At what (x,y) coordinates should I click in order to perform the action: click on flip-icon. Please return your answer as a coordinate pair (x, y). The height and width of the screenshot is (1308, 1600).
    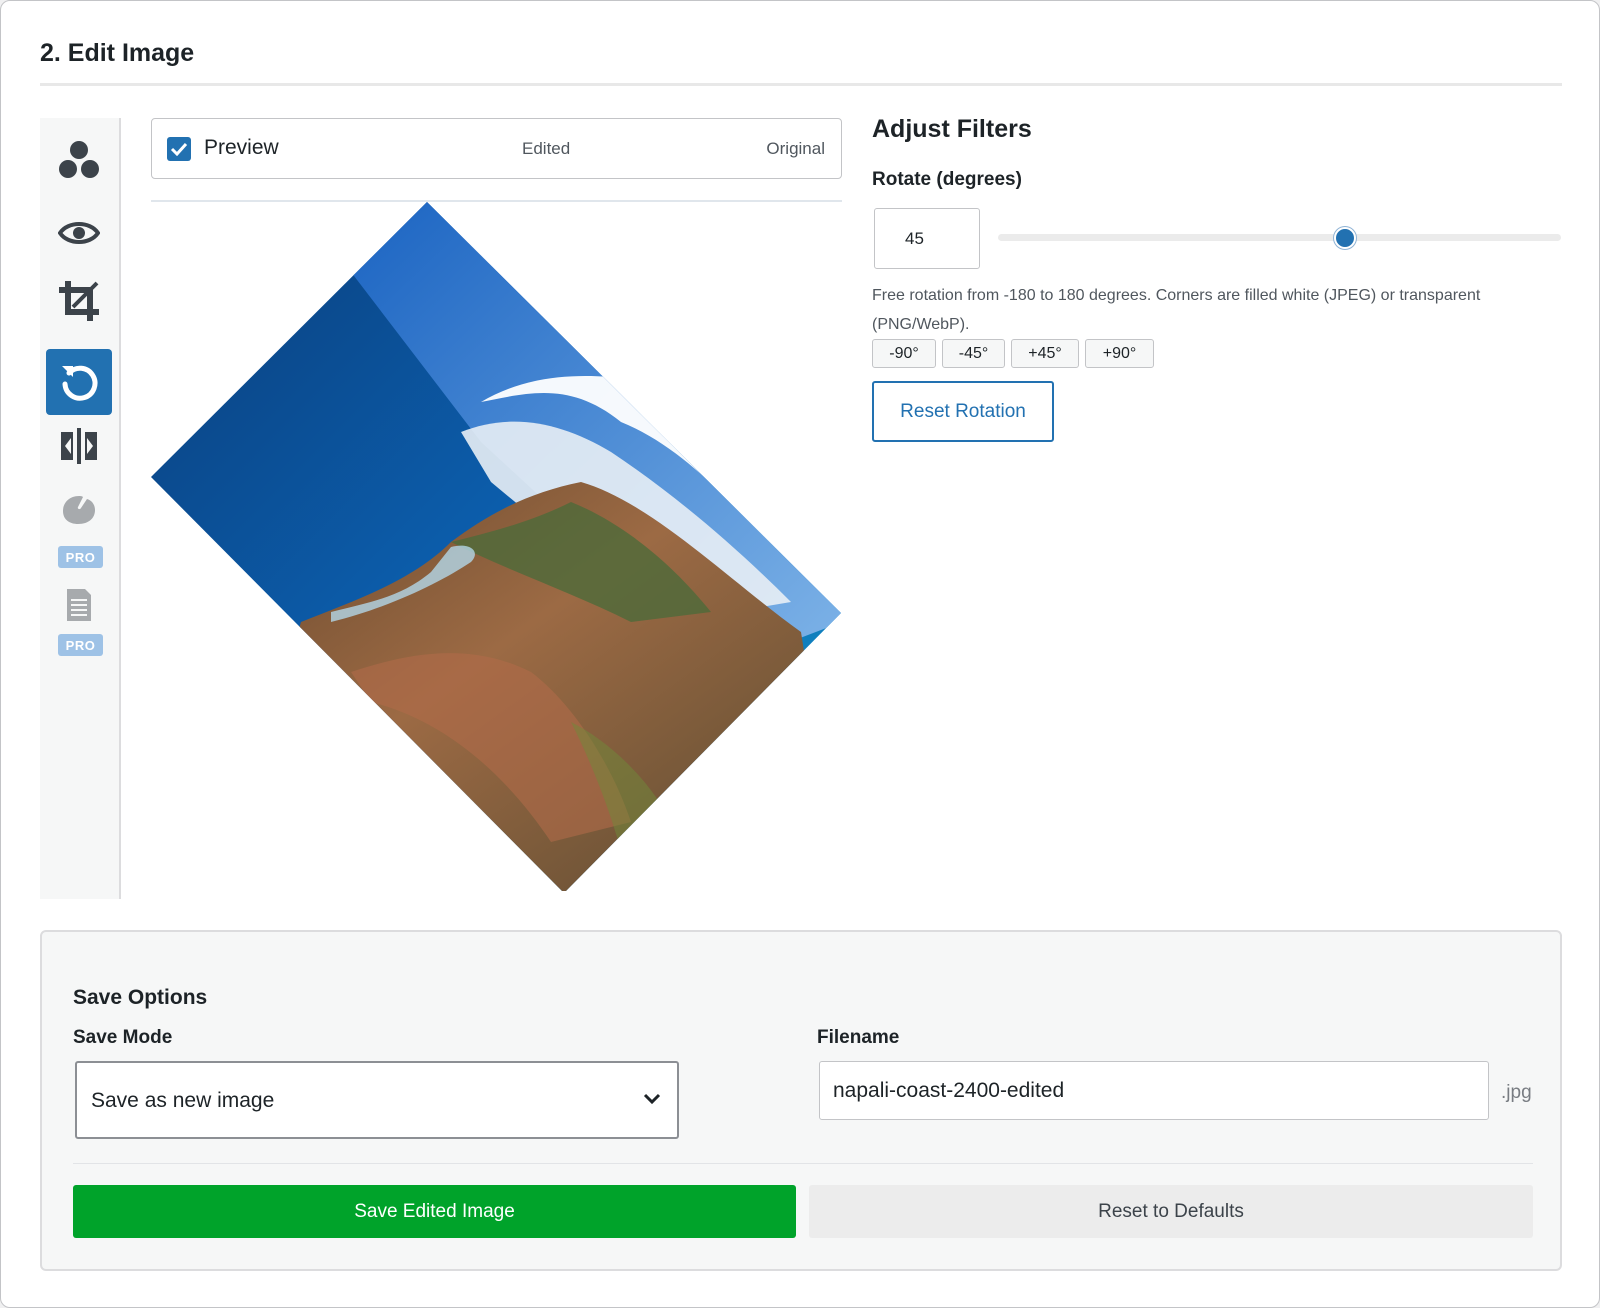
    Looking at the image, I should click on (79, 446).